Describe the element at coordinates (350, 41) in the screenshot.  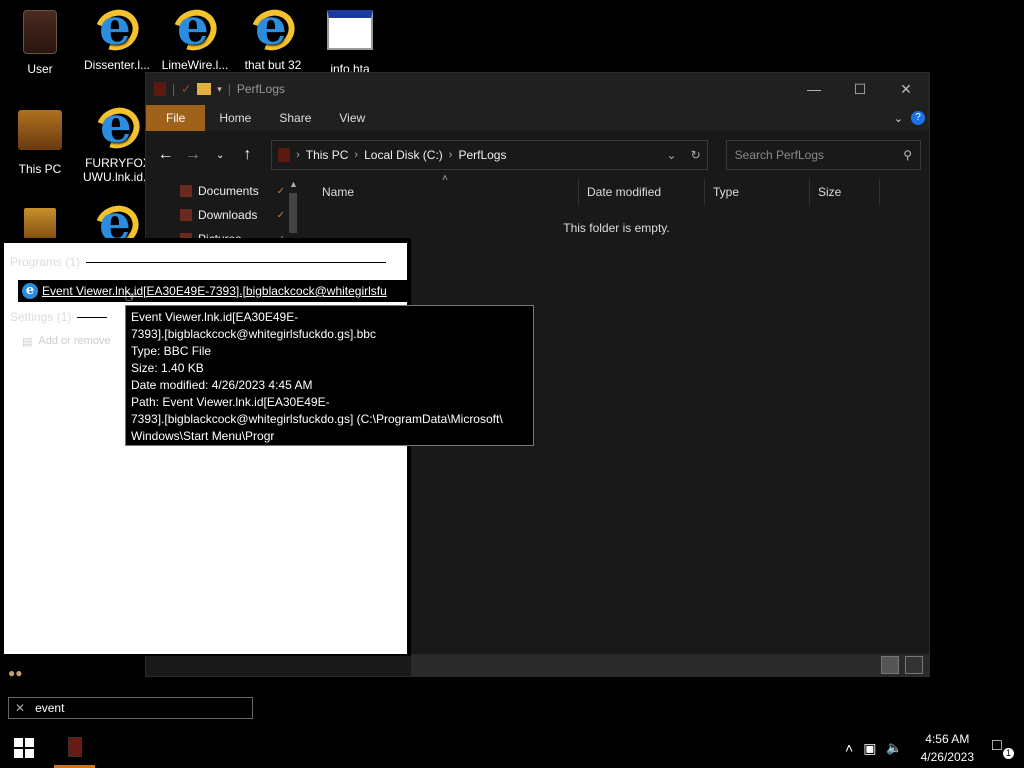
I see `desktop-icon-info-hta: info.hta` at that location.